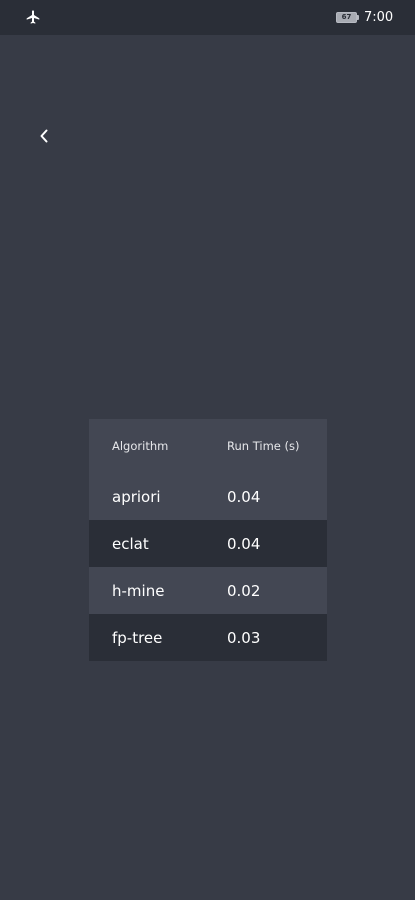 This screenshot has height=900, width=415. Describe the element at coordinates (138, 590) in the screenshot. I see `algorithm-cell: h-mine` at that location.